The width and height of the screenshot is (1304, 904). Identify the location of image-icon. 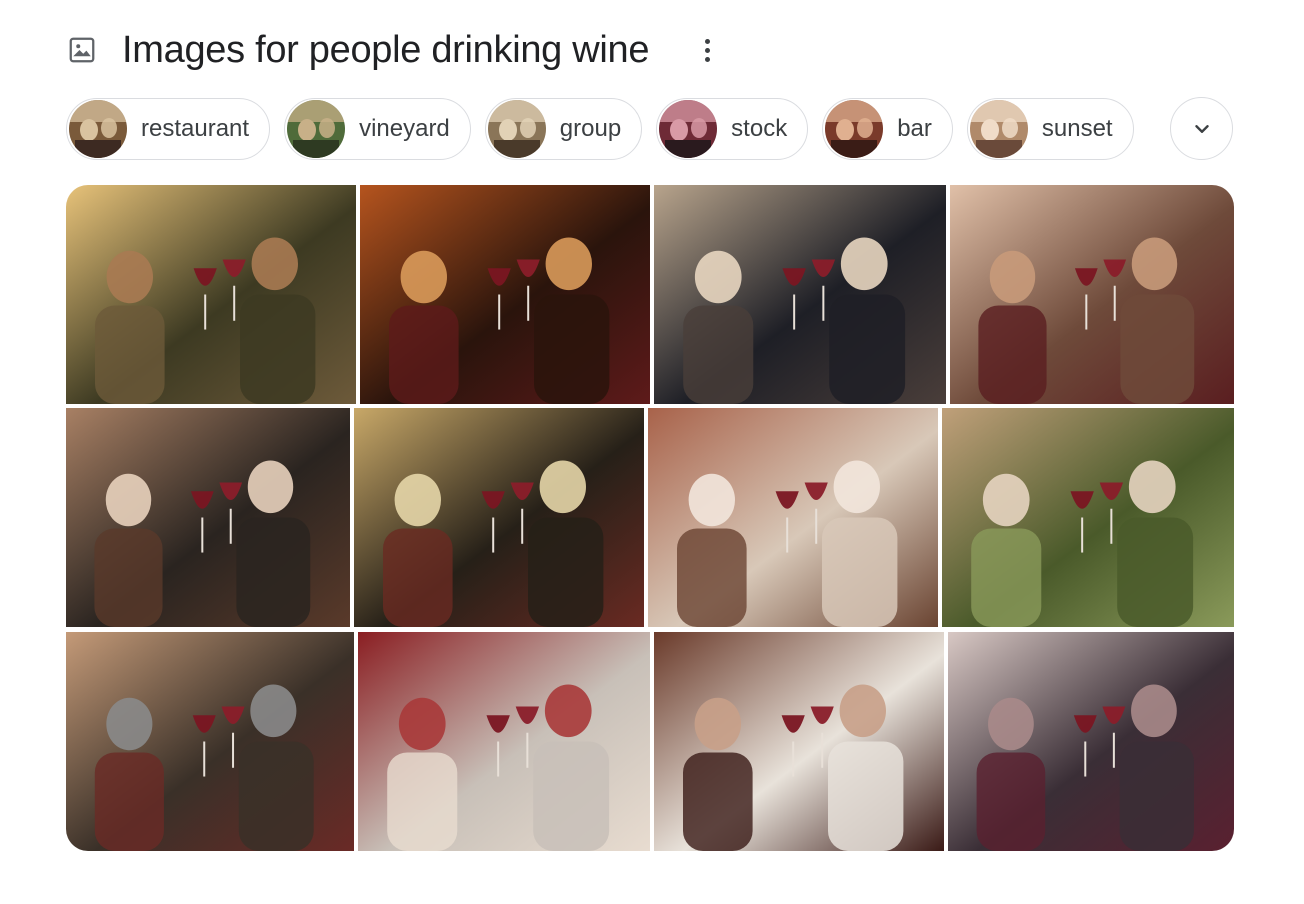
(82, 50).